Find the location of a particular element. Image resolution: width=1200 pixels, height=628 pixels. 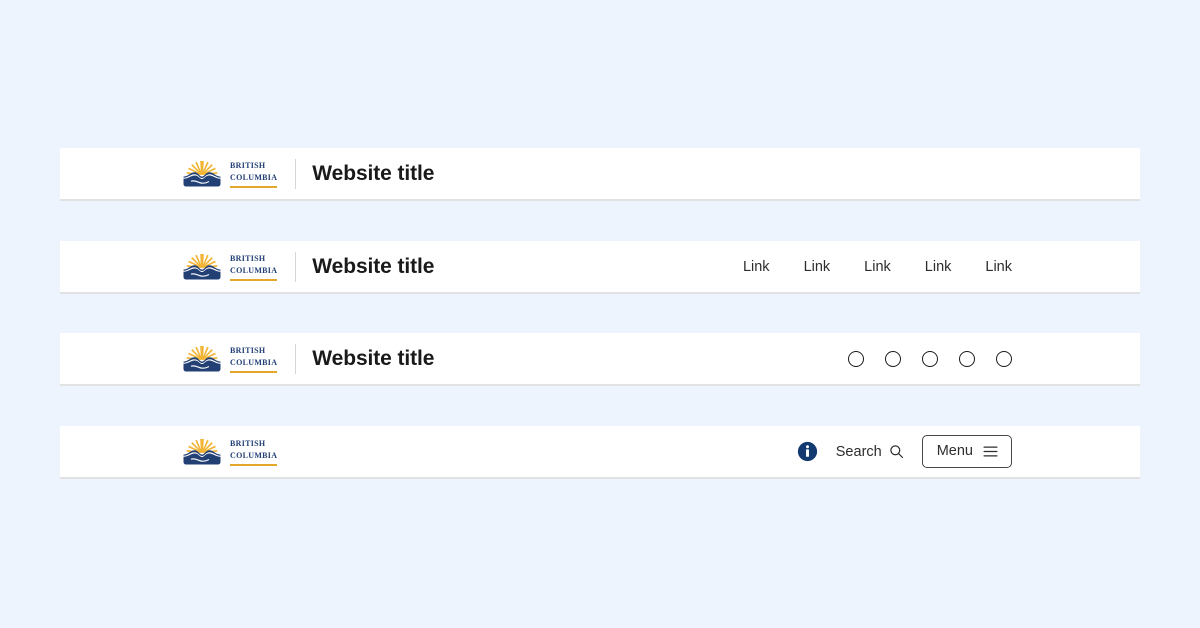

info-icon is located at coordinates (807, 451).